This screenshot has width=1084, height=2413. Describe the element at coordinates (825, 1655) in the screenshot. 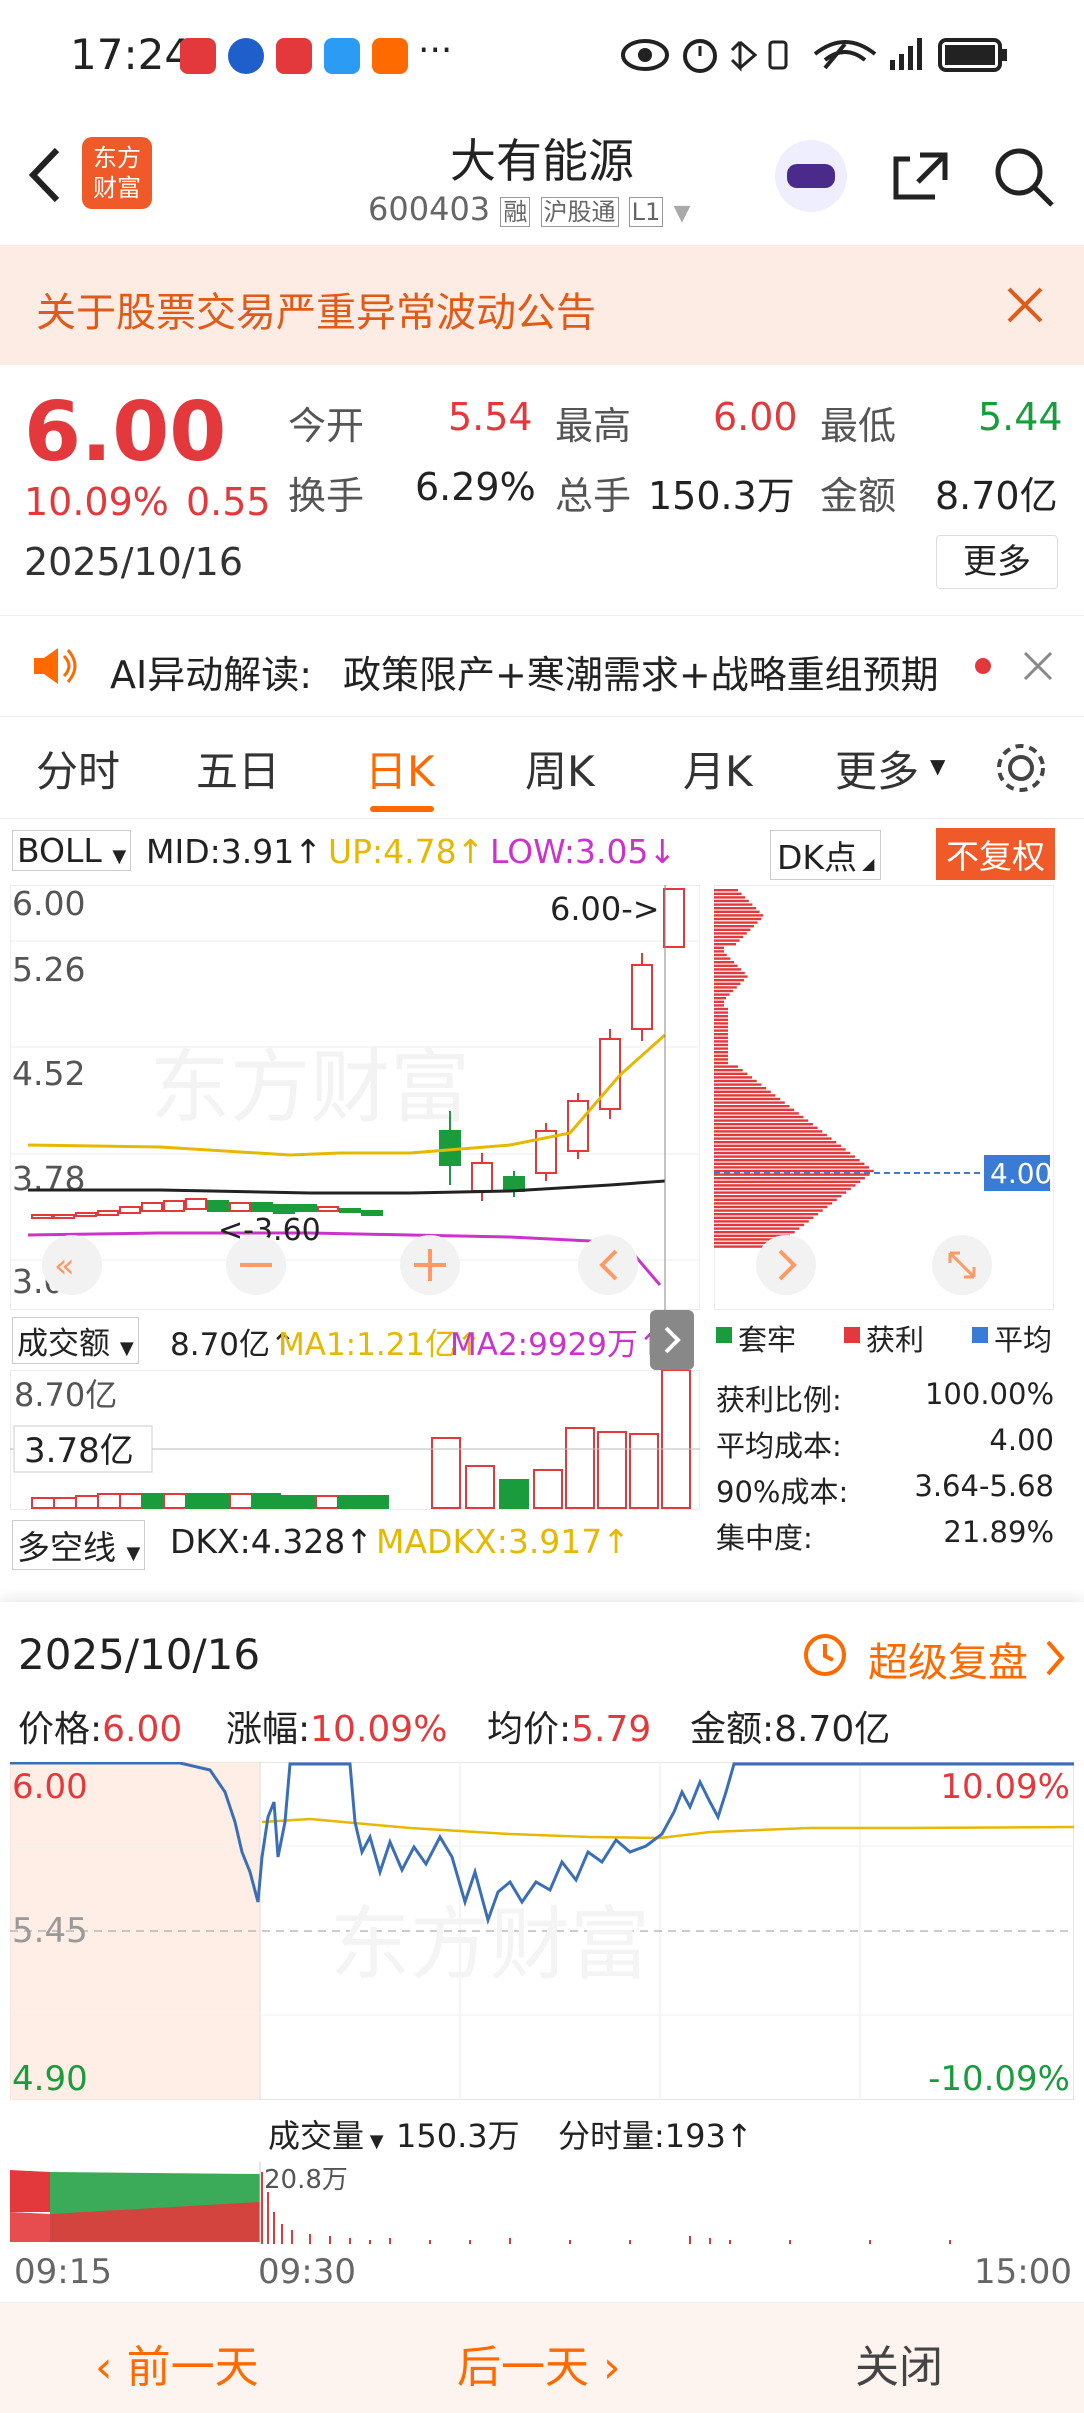

I see `history-clock-icon` at that location.